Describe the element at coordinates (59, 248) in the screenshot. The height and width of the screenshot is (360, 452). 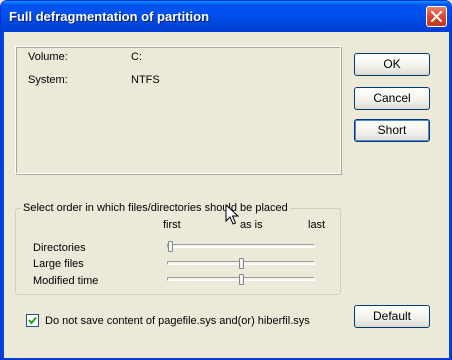
I see `directories-label: Directories` at that location.